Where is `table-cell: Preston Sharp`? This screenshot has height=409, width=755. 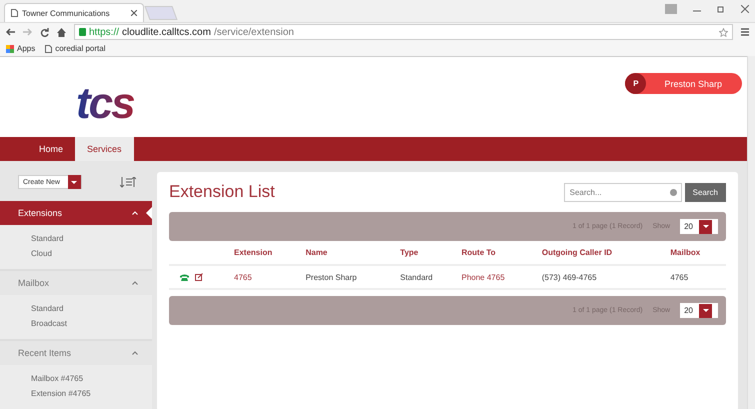 table-cell: Preston Sharp is located at coordinates (352, 277).